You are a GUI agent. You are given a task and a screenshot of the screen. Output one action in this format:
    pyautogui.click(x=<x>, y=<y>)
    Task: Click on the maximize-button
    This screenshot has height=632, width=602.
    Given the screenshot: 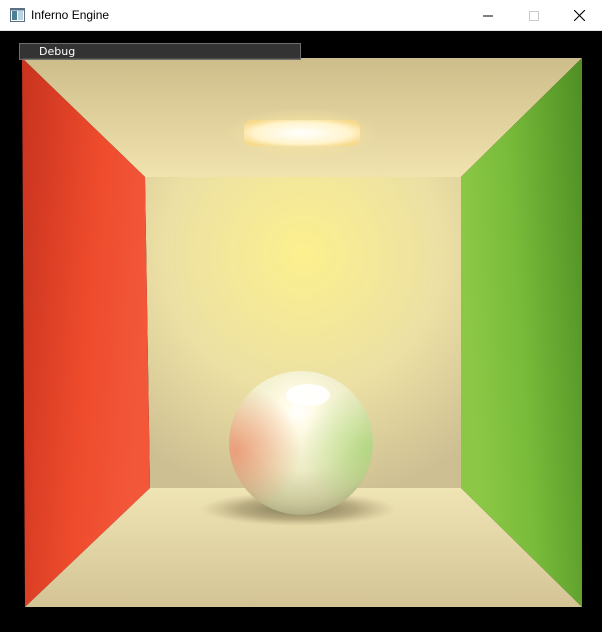 What is the action you would take?
    pyautogui.click(x=534, y=15)
    